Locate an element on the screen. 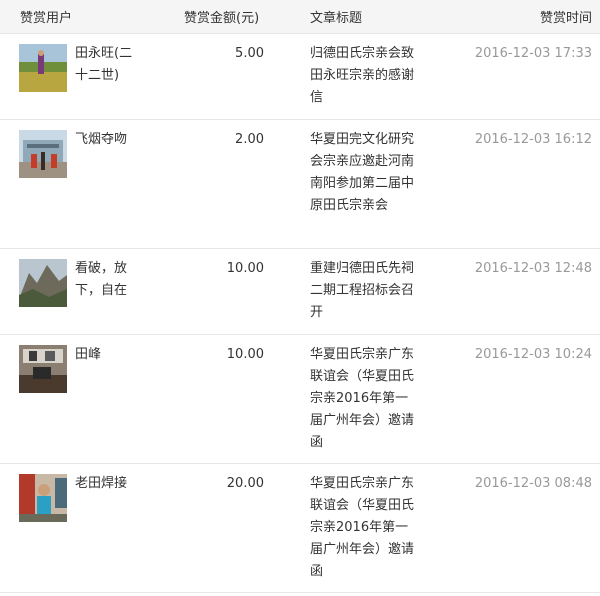 This screenshot has height=596, width=600. user-name: 田峰 is located at coordinates (110, 355).